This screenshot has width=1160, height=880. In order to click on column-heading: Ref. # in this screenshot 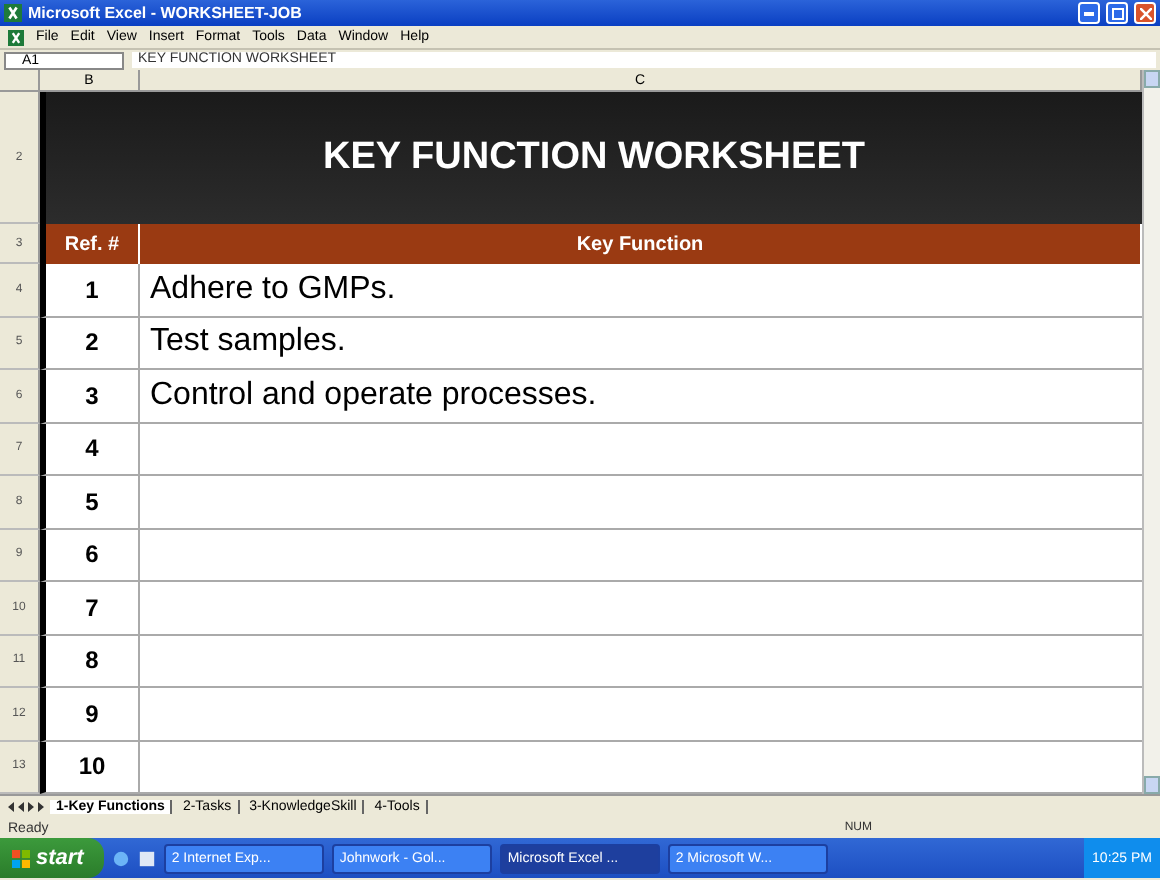, I will do `click(90, 244)`.